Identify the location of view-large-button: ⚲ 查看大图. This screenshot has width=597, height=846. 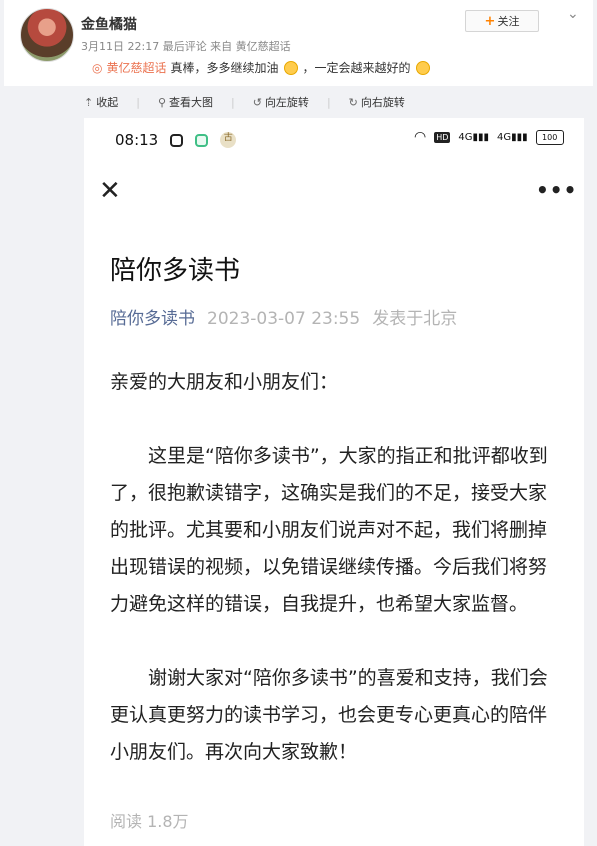
(185, 102).